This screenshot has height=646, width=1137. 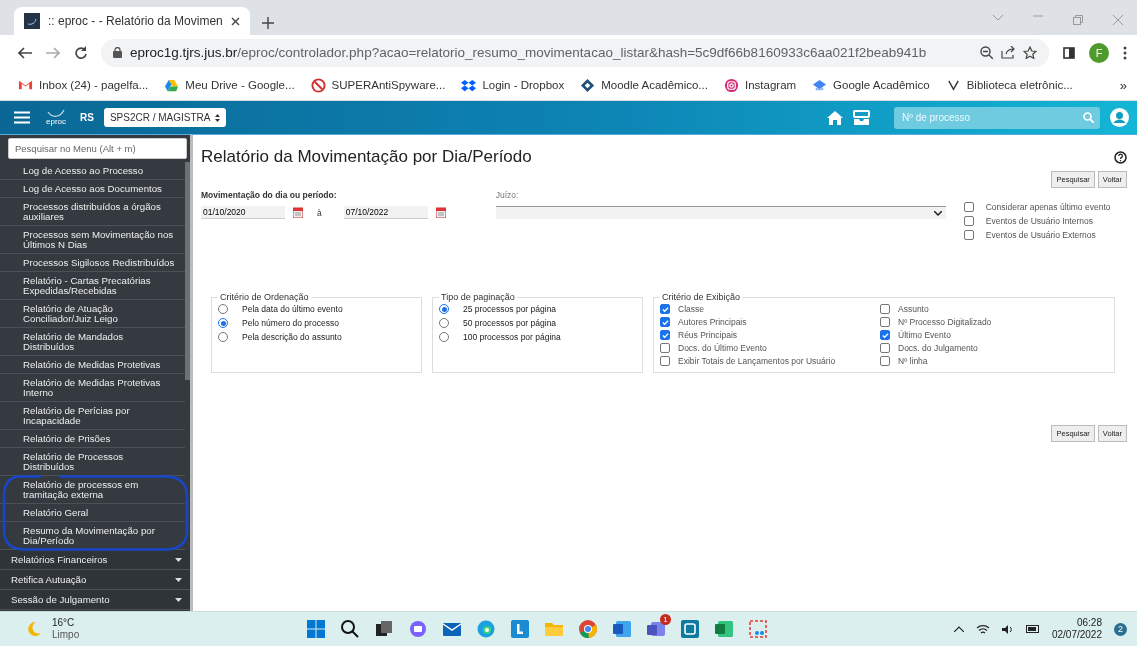 I want to click on bookmark: Google Acadêmico, so click(x=871, y=85).